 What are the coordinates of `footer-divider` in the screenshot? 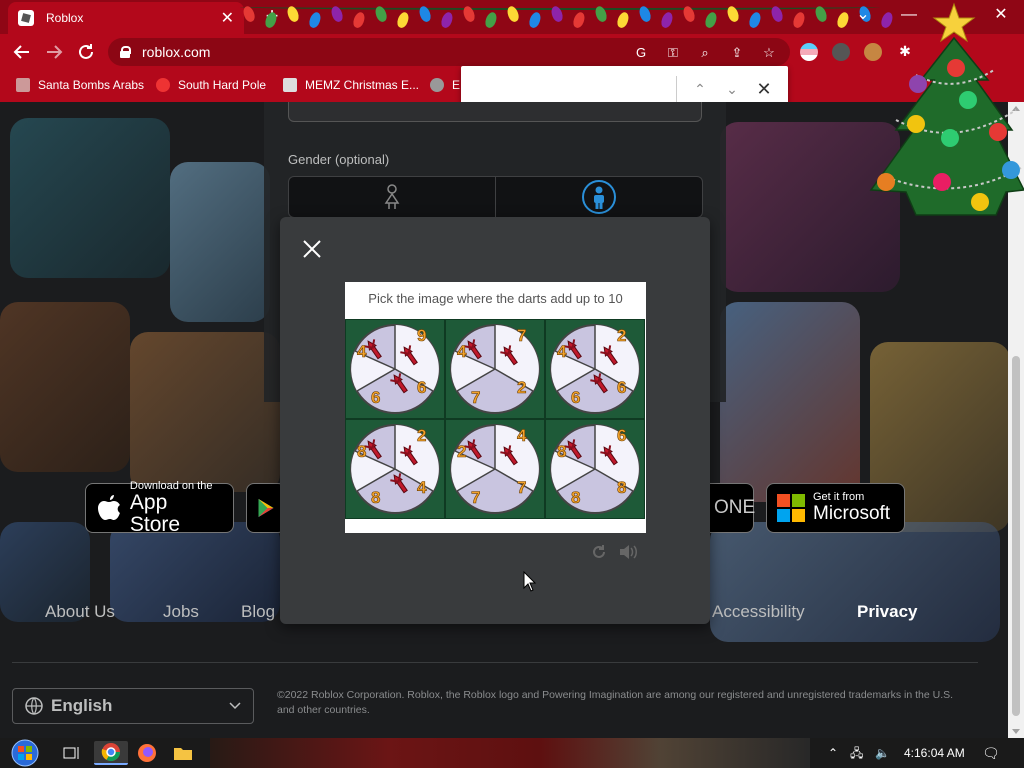 It's located at (495, 662).